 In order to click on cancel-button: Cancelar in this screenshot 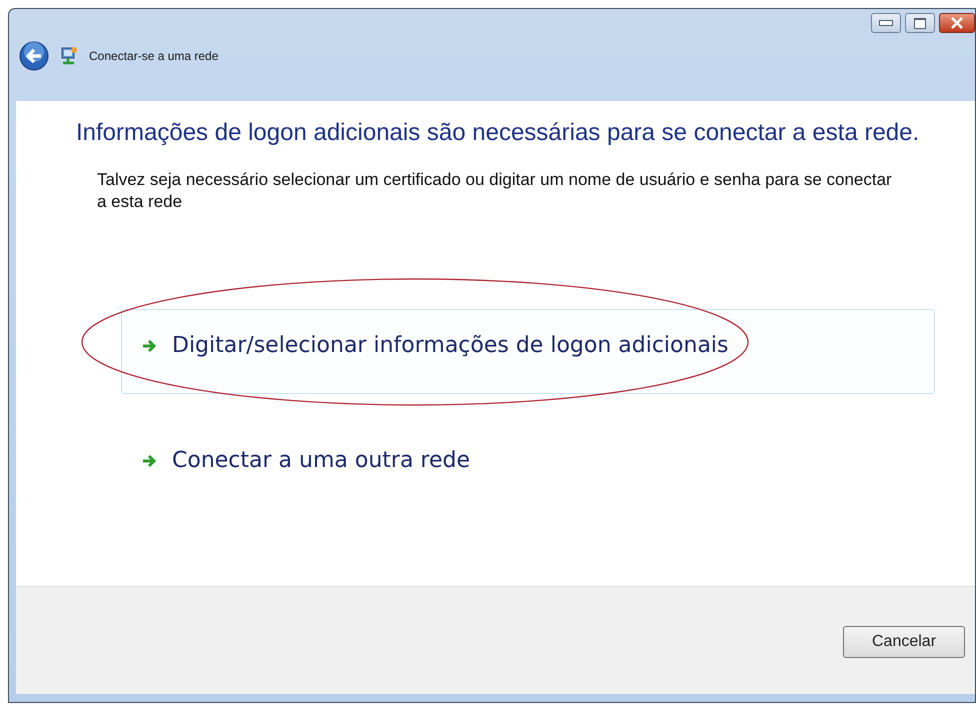, I will do `click(904, 642)`.